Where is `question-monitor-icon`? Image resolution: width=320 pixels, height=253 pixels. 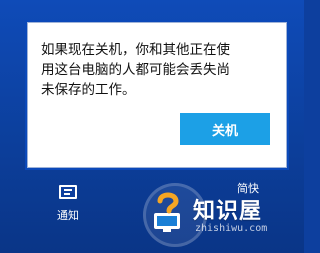 question-monitor-icon is located at coordinates (168, 212).